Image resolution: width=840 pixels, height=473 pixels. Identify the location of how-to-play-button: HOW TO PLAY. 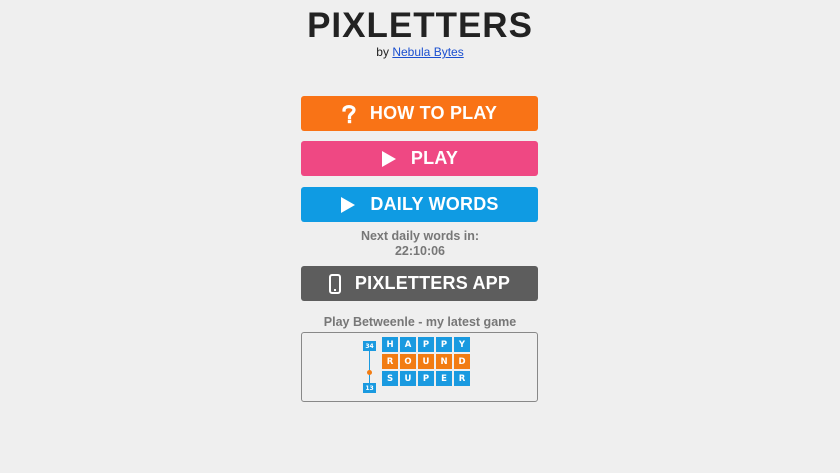
(419, 113).